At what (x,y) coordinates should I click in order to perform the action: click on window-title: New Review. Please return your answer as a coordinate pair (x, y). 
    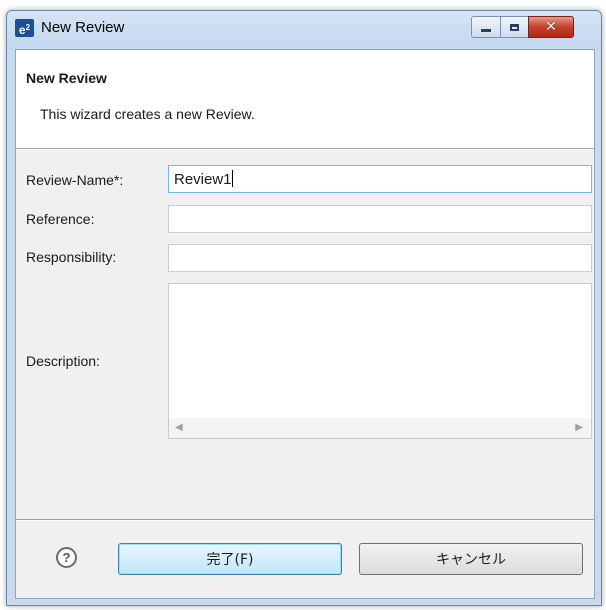
    Looking at the image, I should click on (83, 27).